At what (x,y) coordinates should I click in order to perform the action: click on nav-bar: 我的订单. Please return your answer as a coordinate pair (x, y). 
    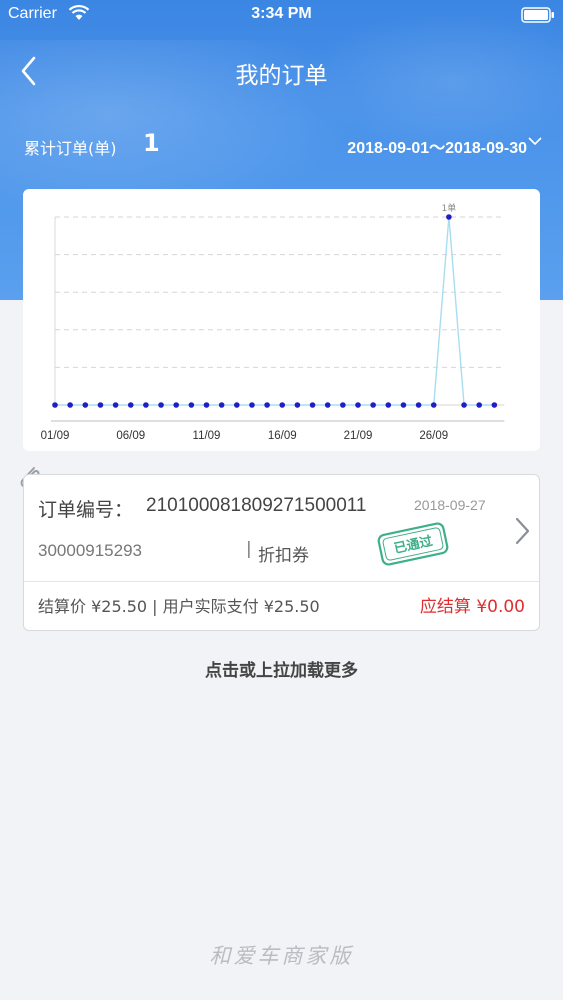
    Looking at the image, I should click on (281, 71).